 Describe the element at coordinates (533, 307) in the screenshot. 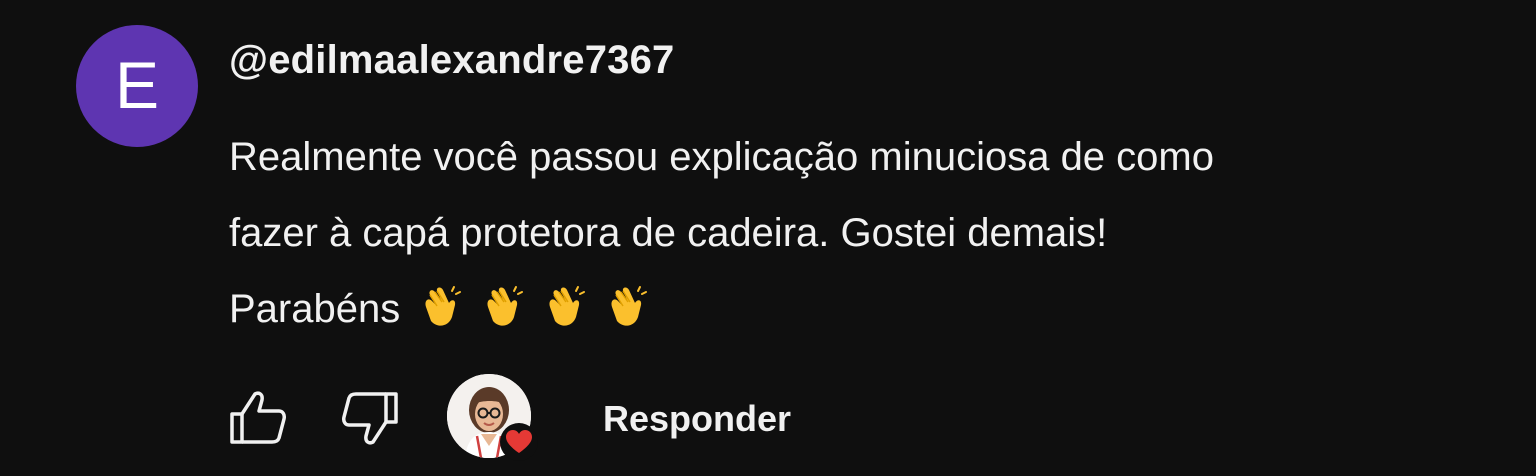

I see `emoji-row` at that location.